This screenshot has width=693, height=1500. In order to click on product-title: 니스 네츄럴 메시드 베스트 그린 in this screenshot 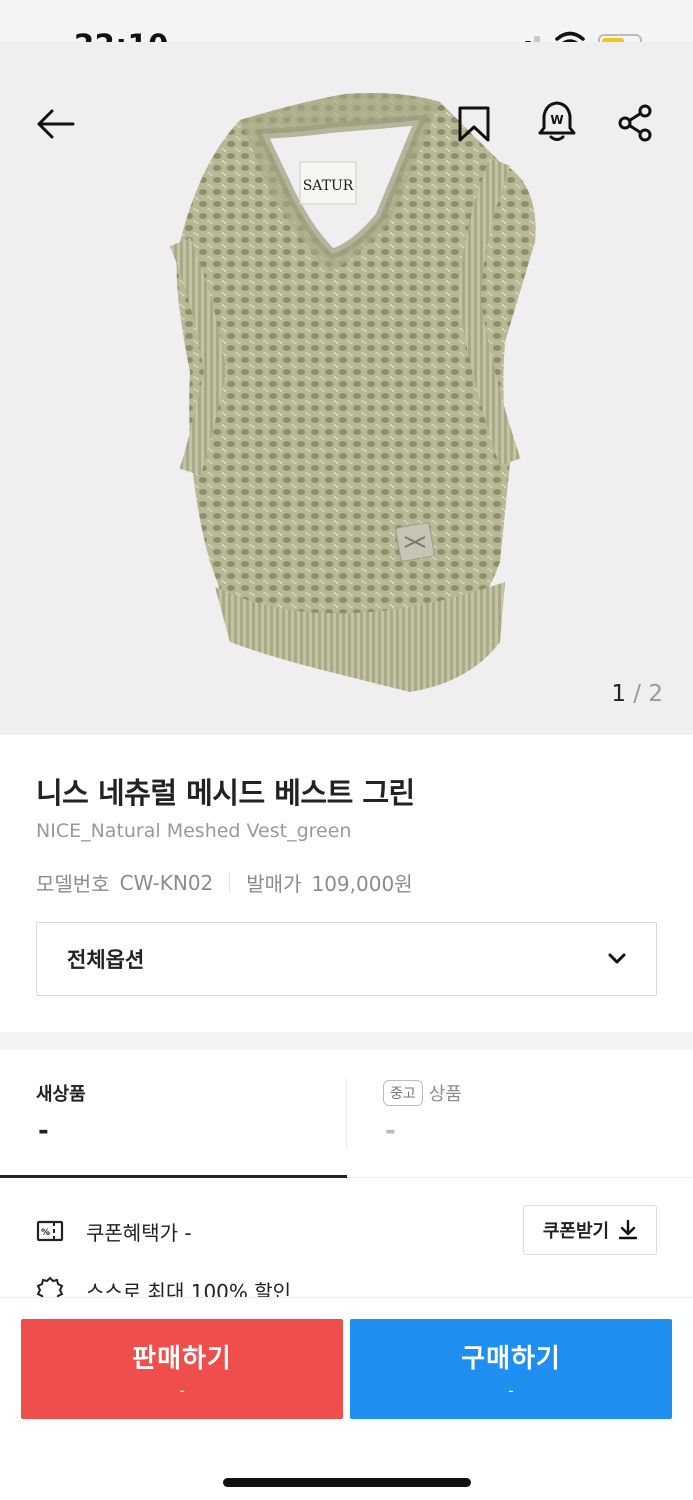, I will do `click(225, 793)`.